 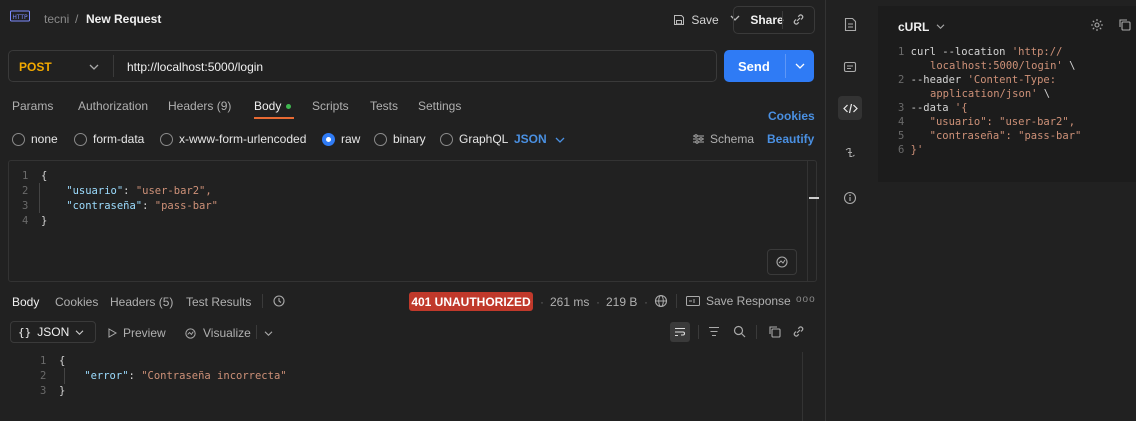 What do you see at coordinates (814, 198) in the screenshot?
I see `editor-scrollbar-thumb` at bounding box center [814, 198].